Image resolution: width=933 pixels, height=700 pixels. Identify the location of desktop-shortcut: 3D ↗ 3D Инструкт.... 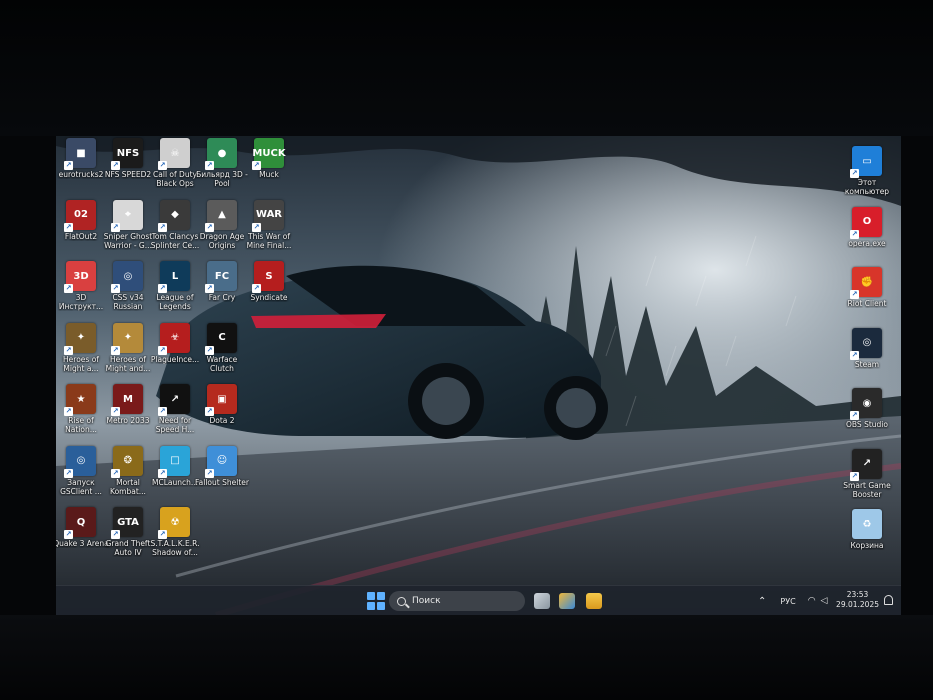
(81, 290).